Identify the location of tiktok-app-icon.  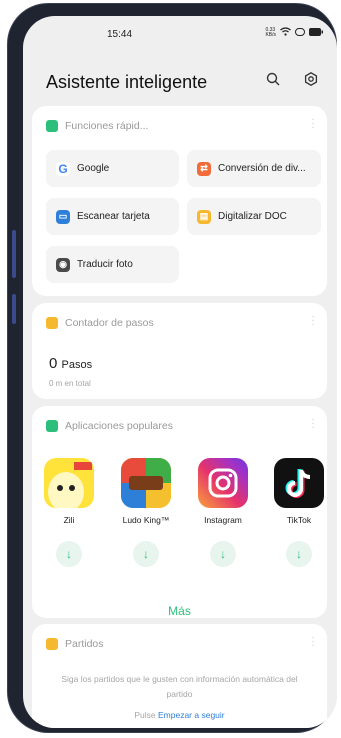
(299, 483).